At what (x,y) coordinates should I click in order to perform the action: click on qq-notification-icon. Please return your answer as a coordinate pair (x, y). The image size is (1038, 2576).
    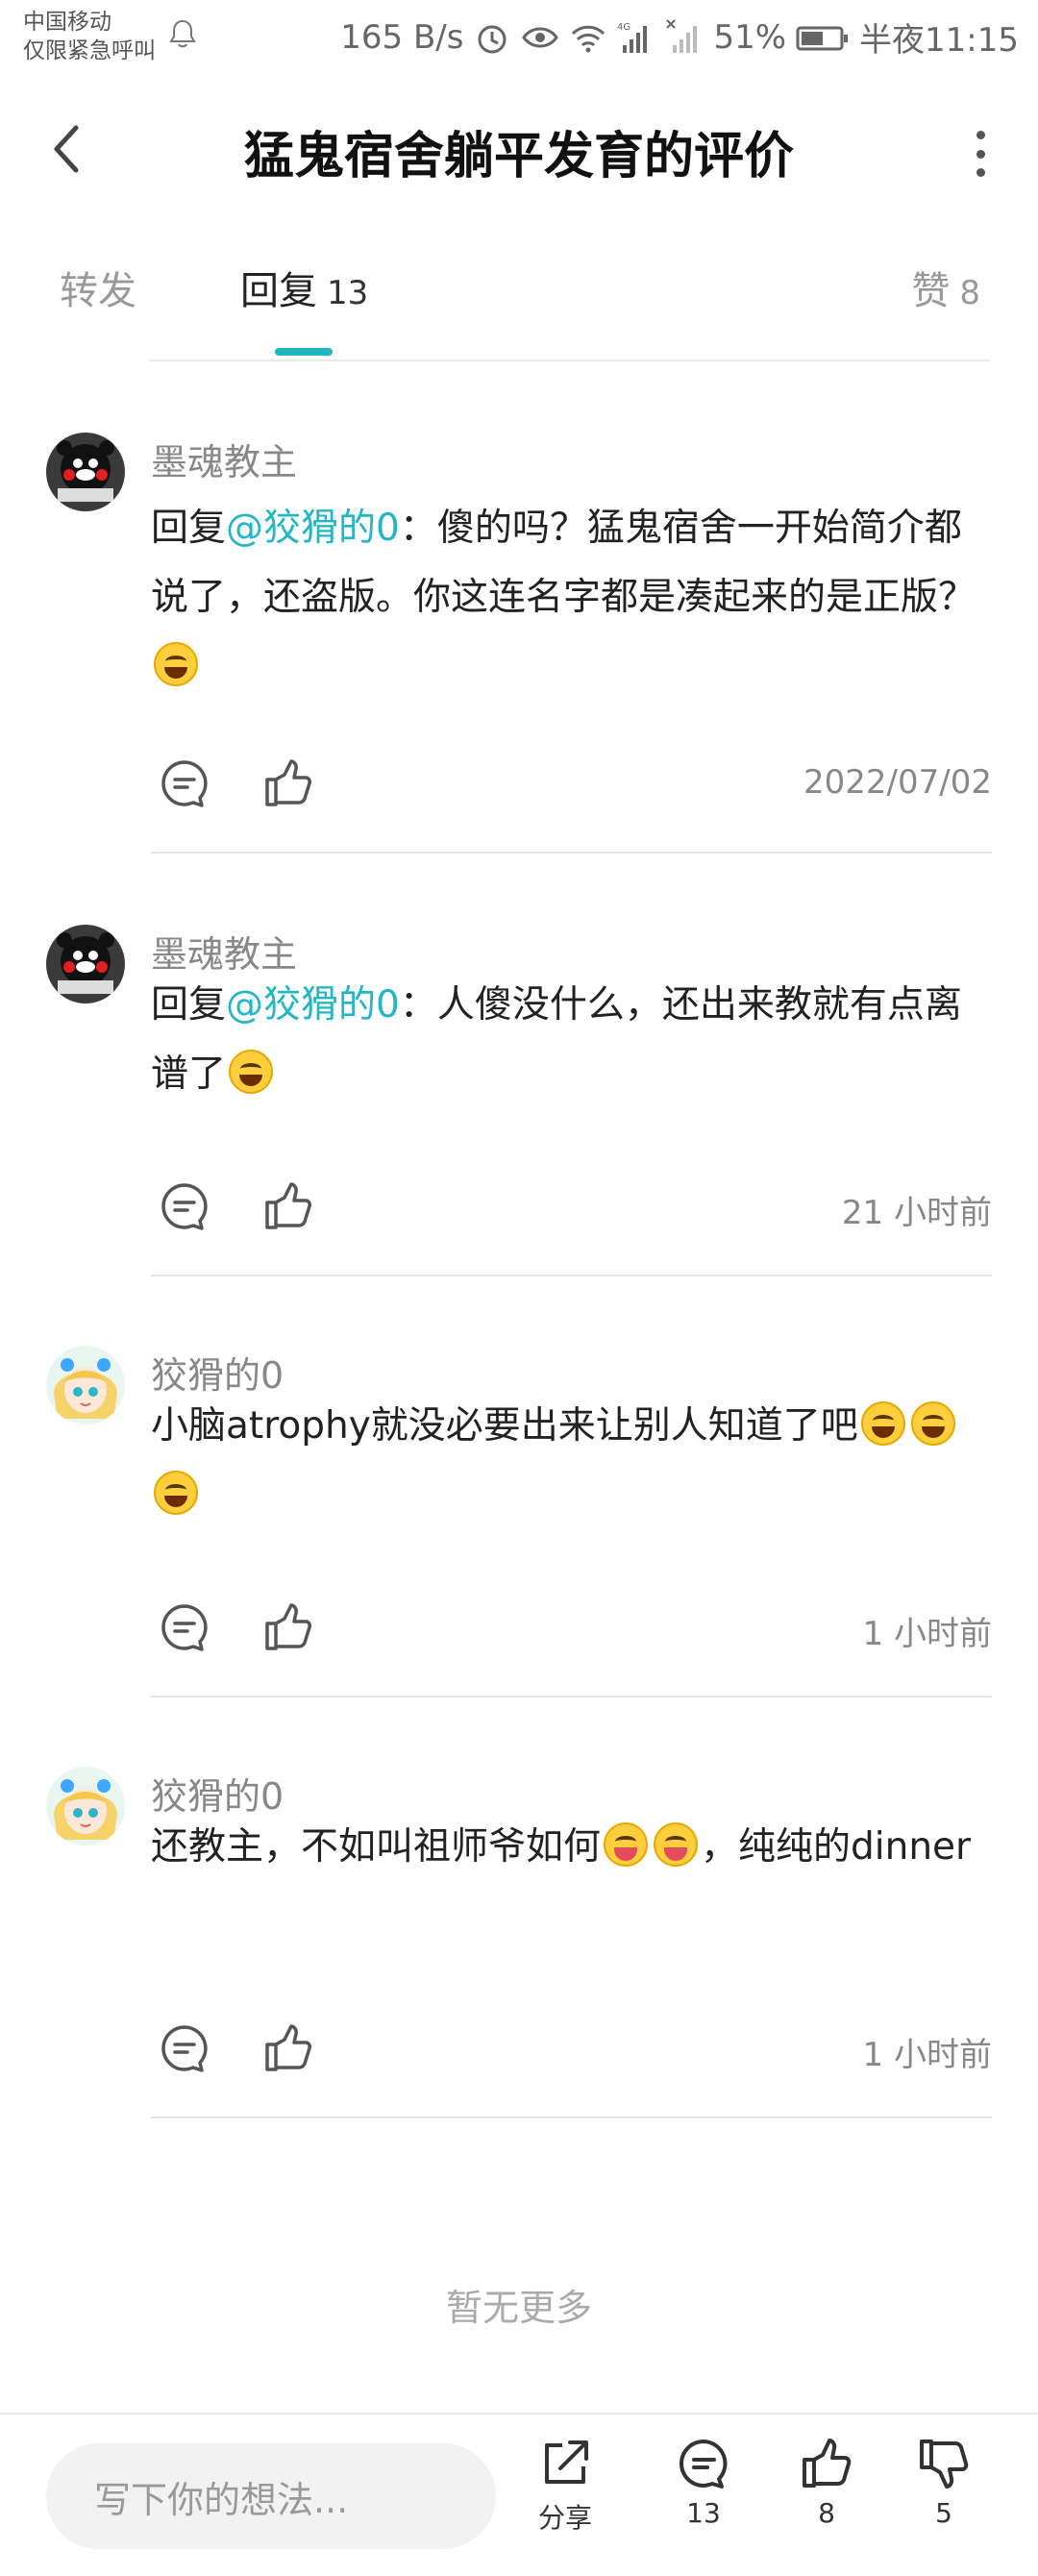
    Looking at the image, I should click on (182, 33).